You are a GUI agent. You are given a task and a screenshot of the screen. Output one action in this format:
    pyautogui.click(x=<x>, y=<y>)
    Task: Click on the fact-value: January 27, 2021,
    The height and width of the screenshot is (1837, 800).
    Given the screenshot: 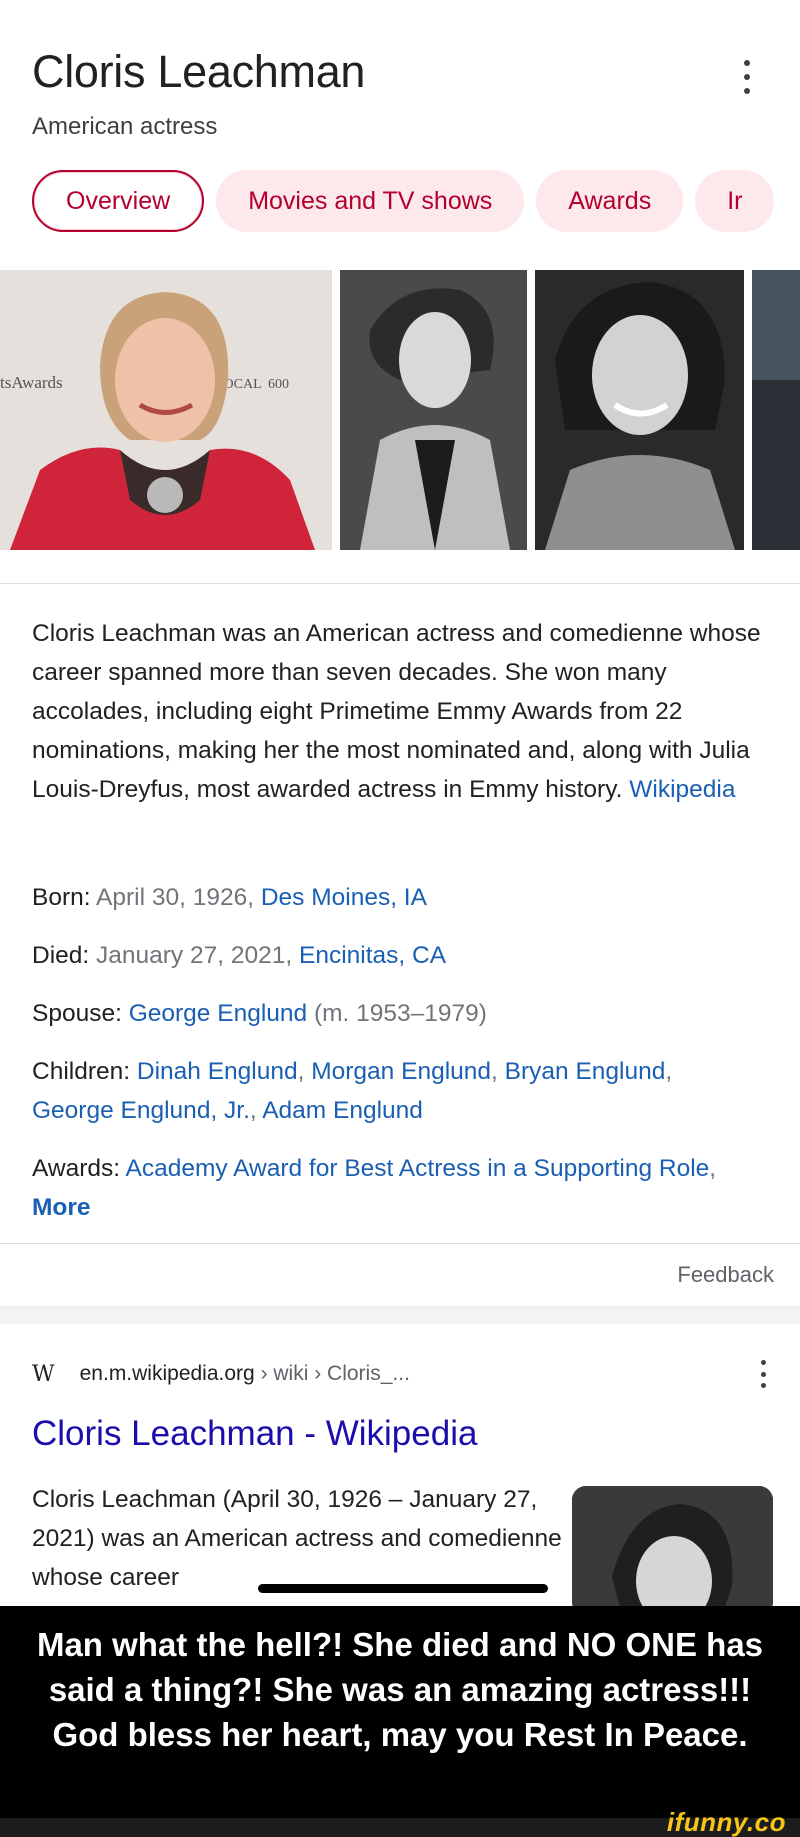 What is the action you would take?
    pyautogui.click(x=194, y=955)
    